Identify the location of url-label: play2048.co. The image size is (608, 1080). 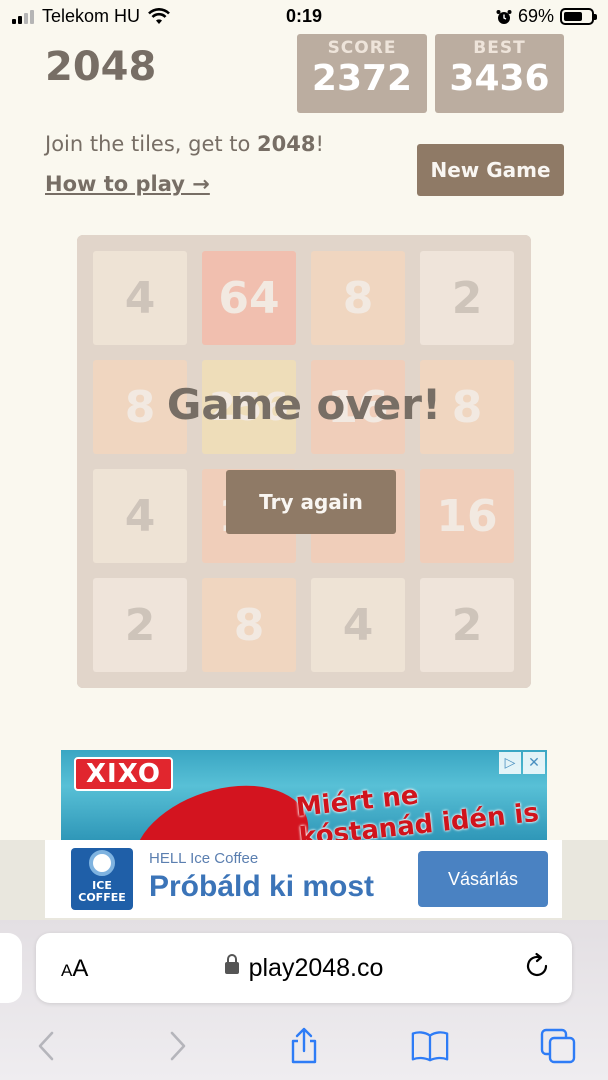
(316, 968).